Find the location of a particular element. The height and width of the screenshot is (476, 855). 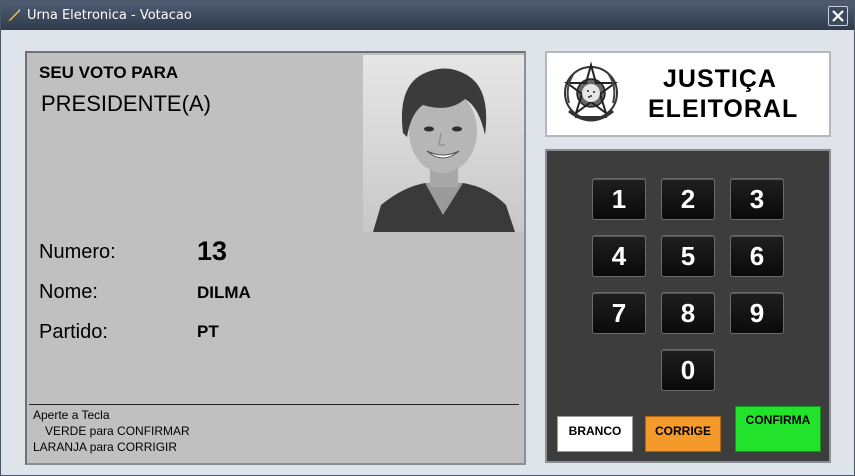

correct-button: CORRIGE is located at coordinates (683, 434).